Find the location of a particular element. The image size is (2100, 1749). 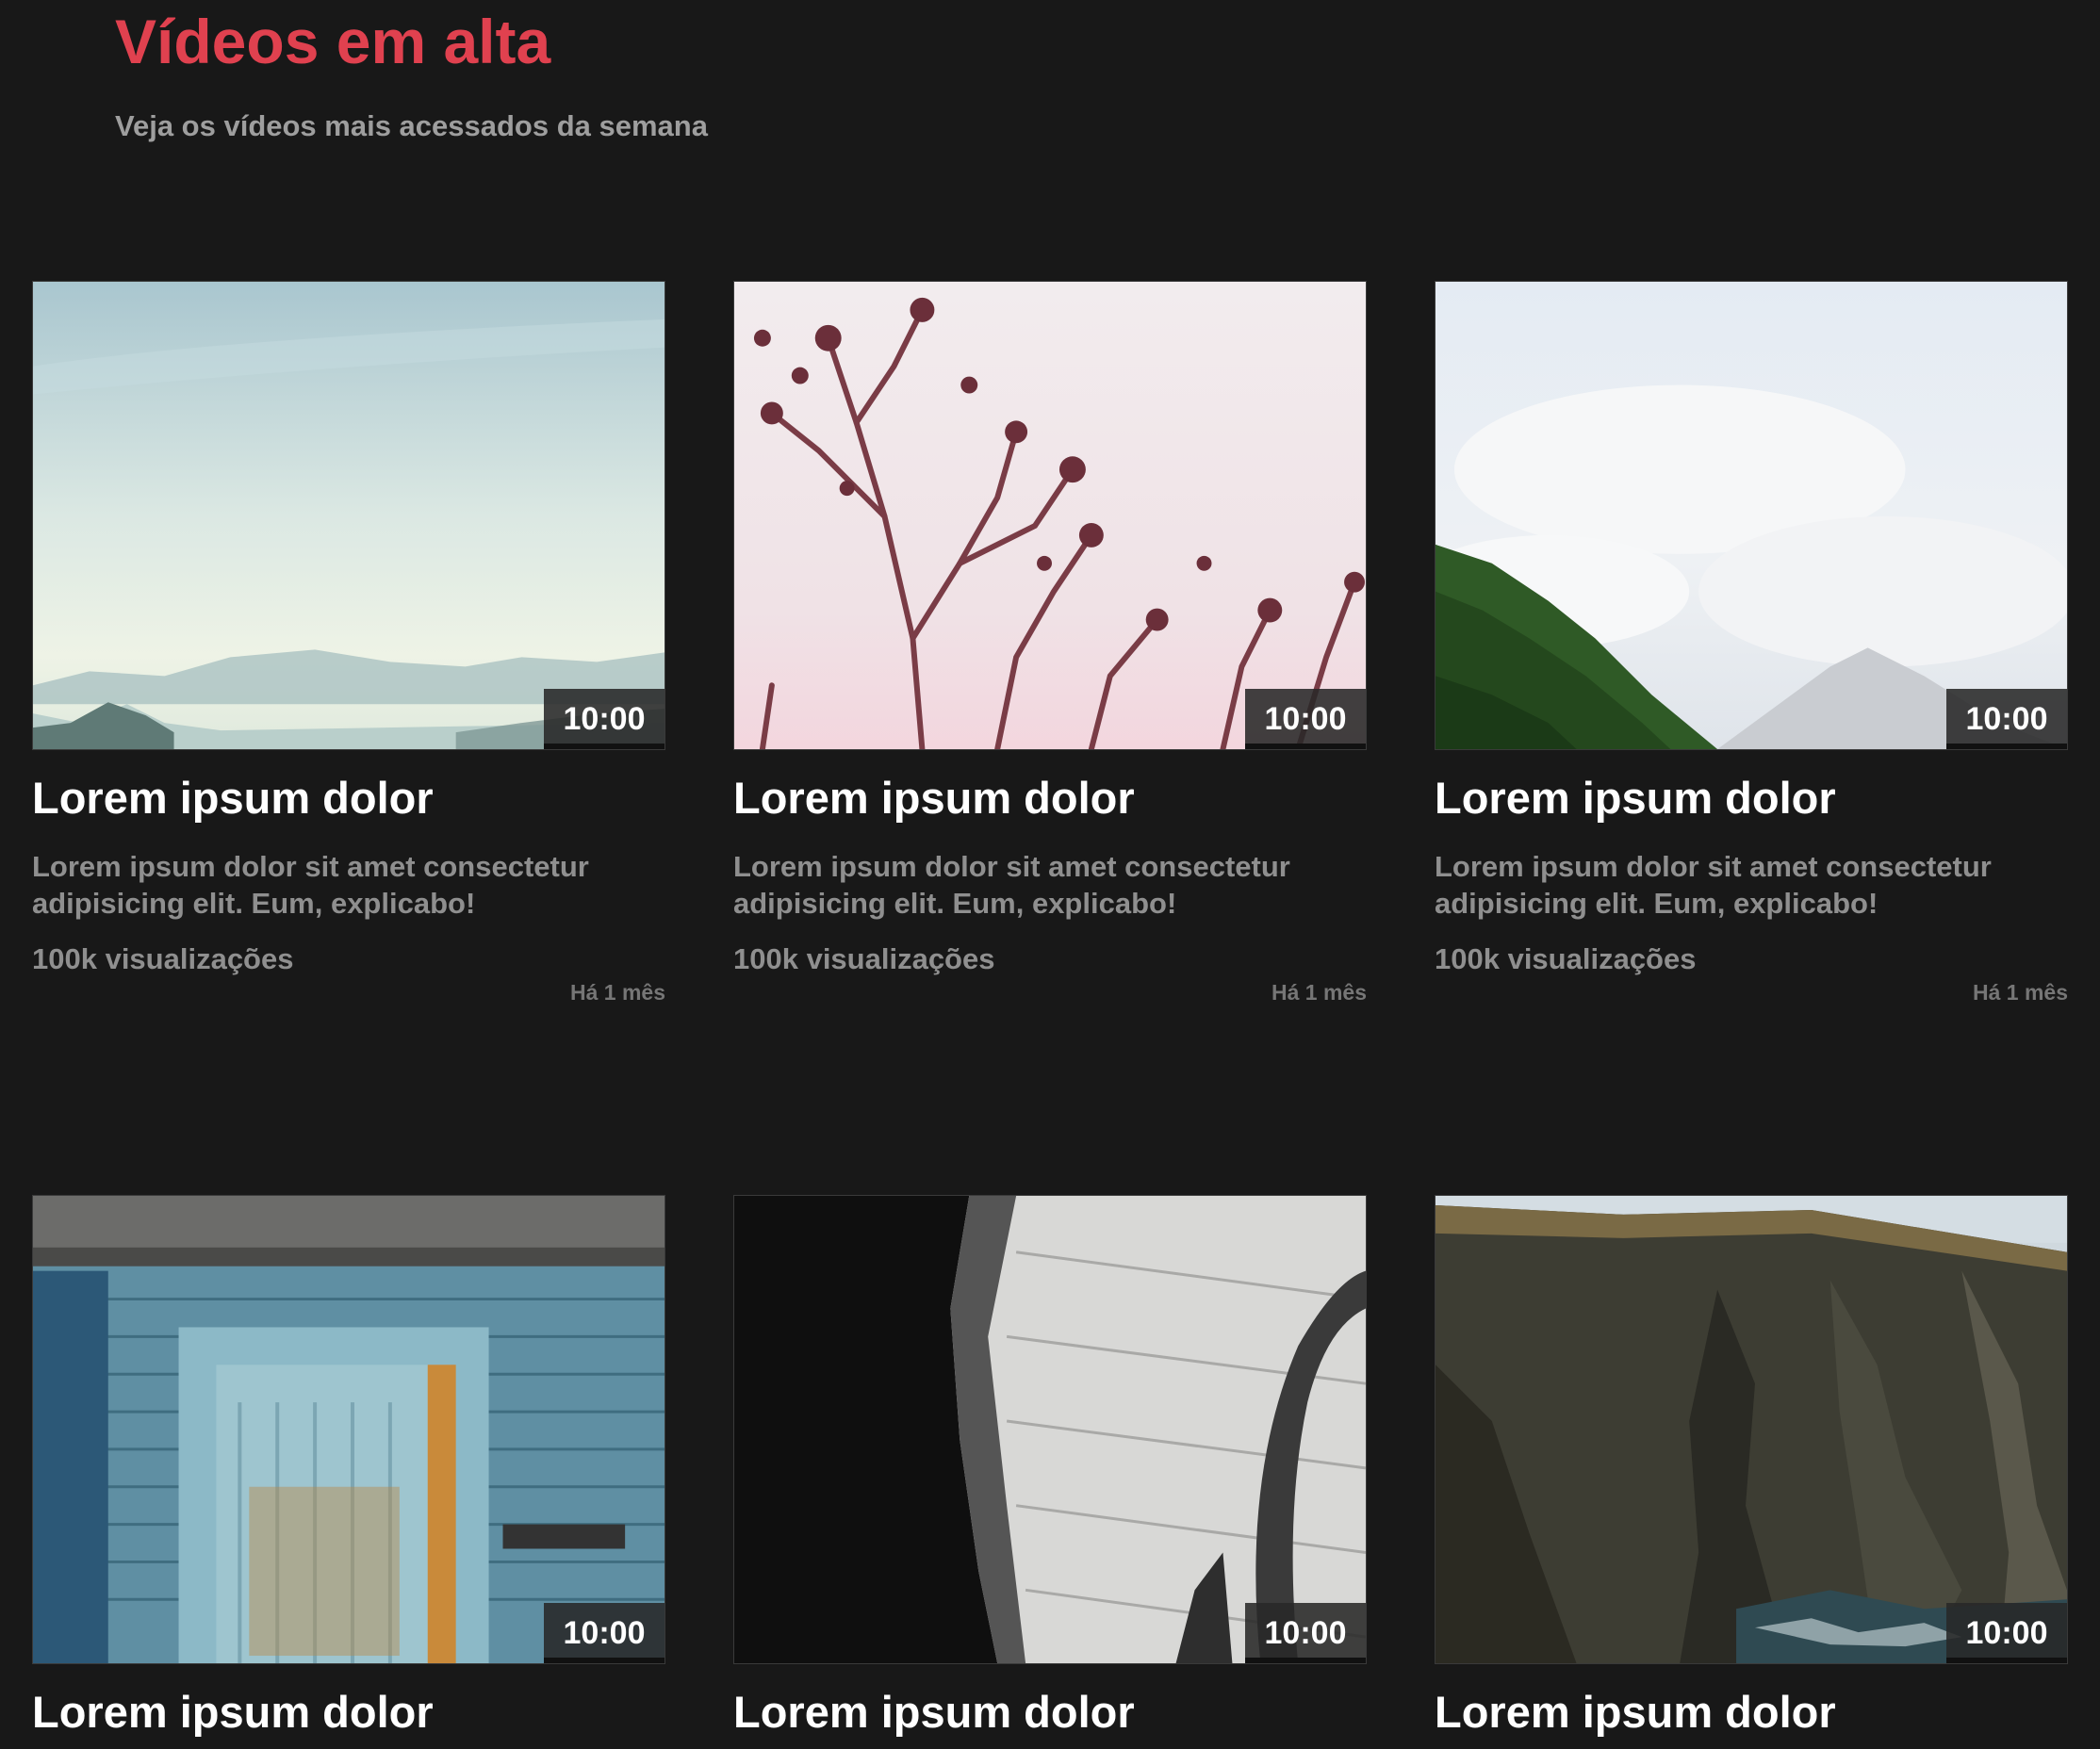

weathered-wood-shadow-image is located at coordinates (1050, 1429).